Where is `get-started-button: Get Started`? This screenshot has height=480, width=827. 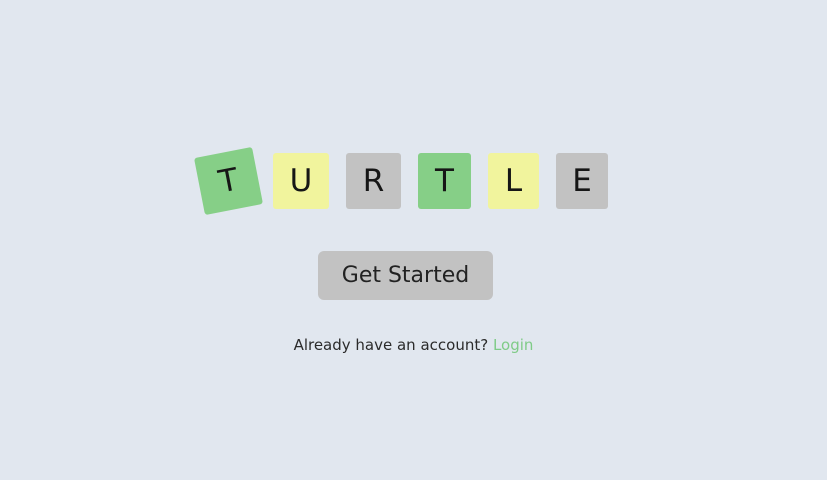
get-started-button: Get Started is located at coordinates (405, 275).